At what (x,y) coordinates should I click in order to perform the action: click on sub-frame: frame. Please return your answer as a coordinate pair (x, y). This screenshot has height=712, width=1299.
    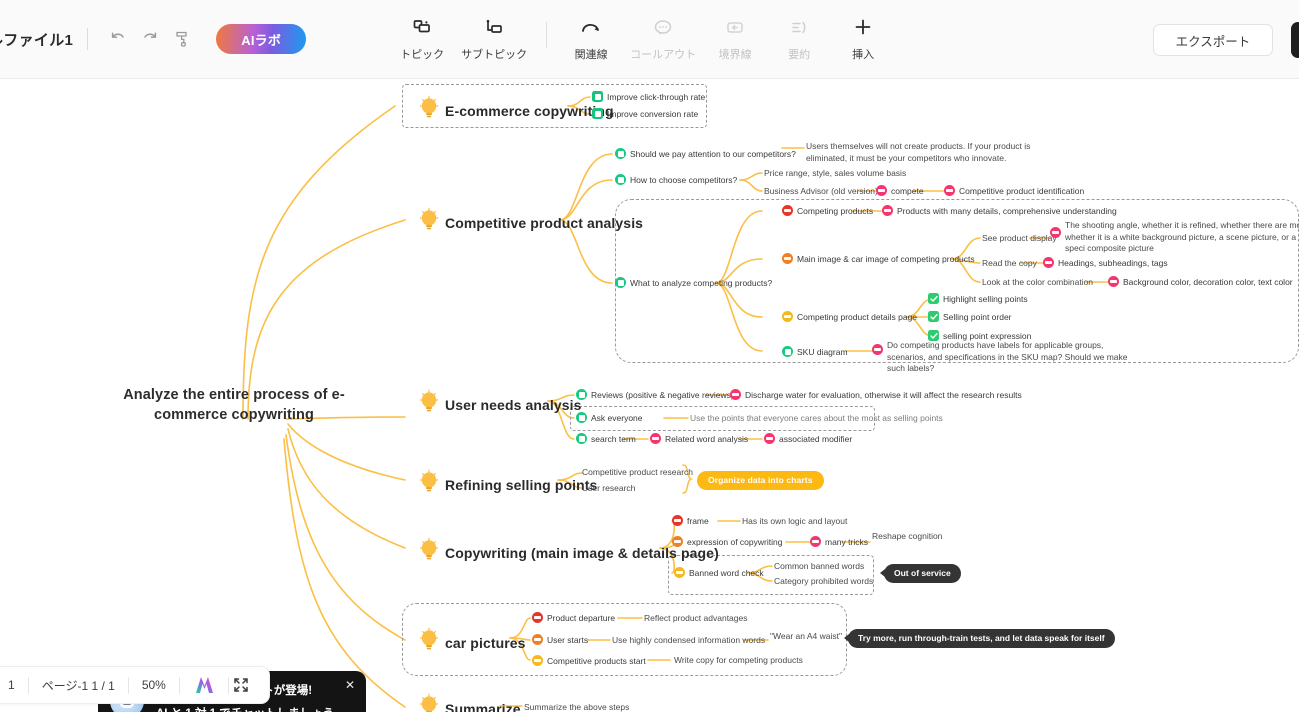
    Looking at the image, I should click on (690, 520).